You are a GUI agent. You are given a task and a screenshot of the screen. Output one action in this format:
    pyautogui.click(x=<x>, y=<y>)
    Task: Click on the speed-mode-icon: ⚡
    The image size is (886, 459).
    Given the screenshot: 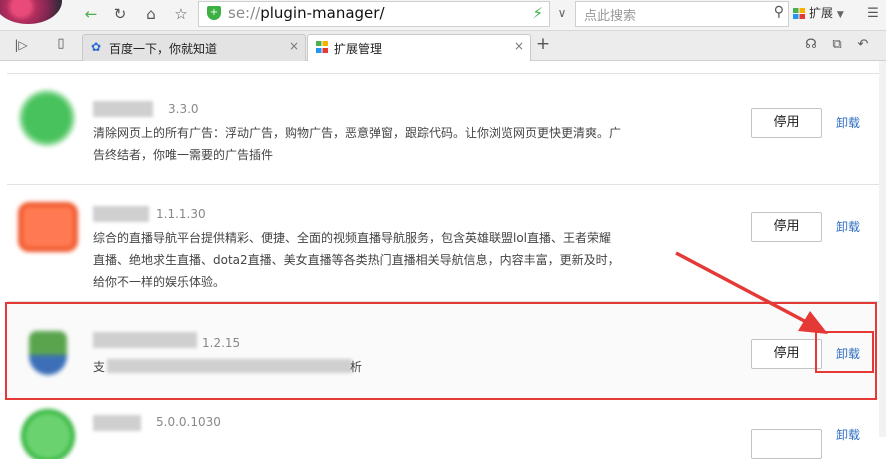 What is the action you would take?
    pyautogui.click(x=537, y=13)
    